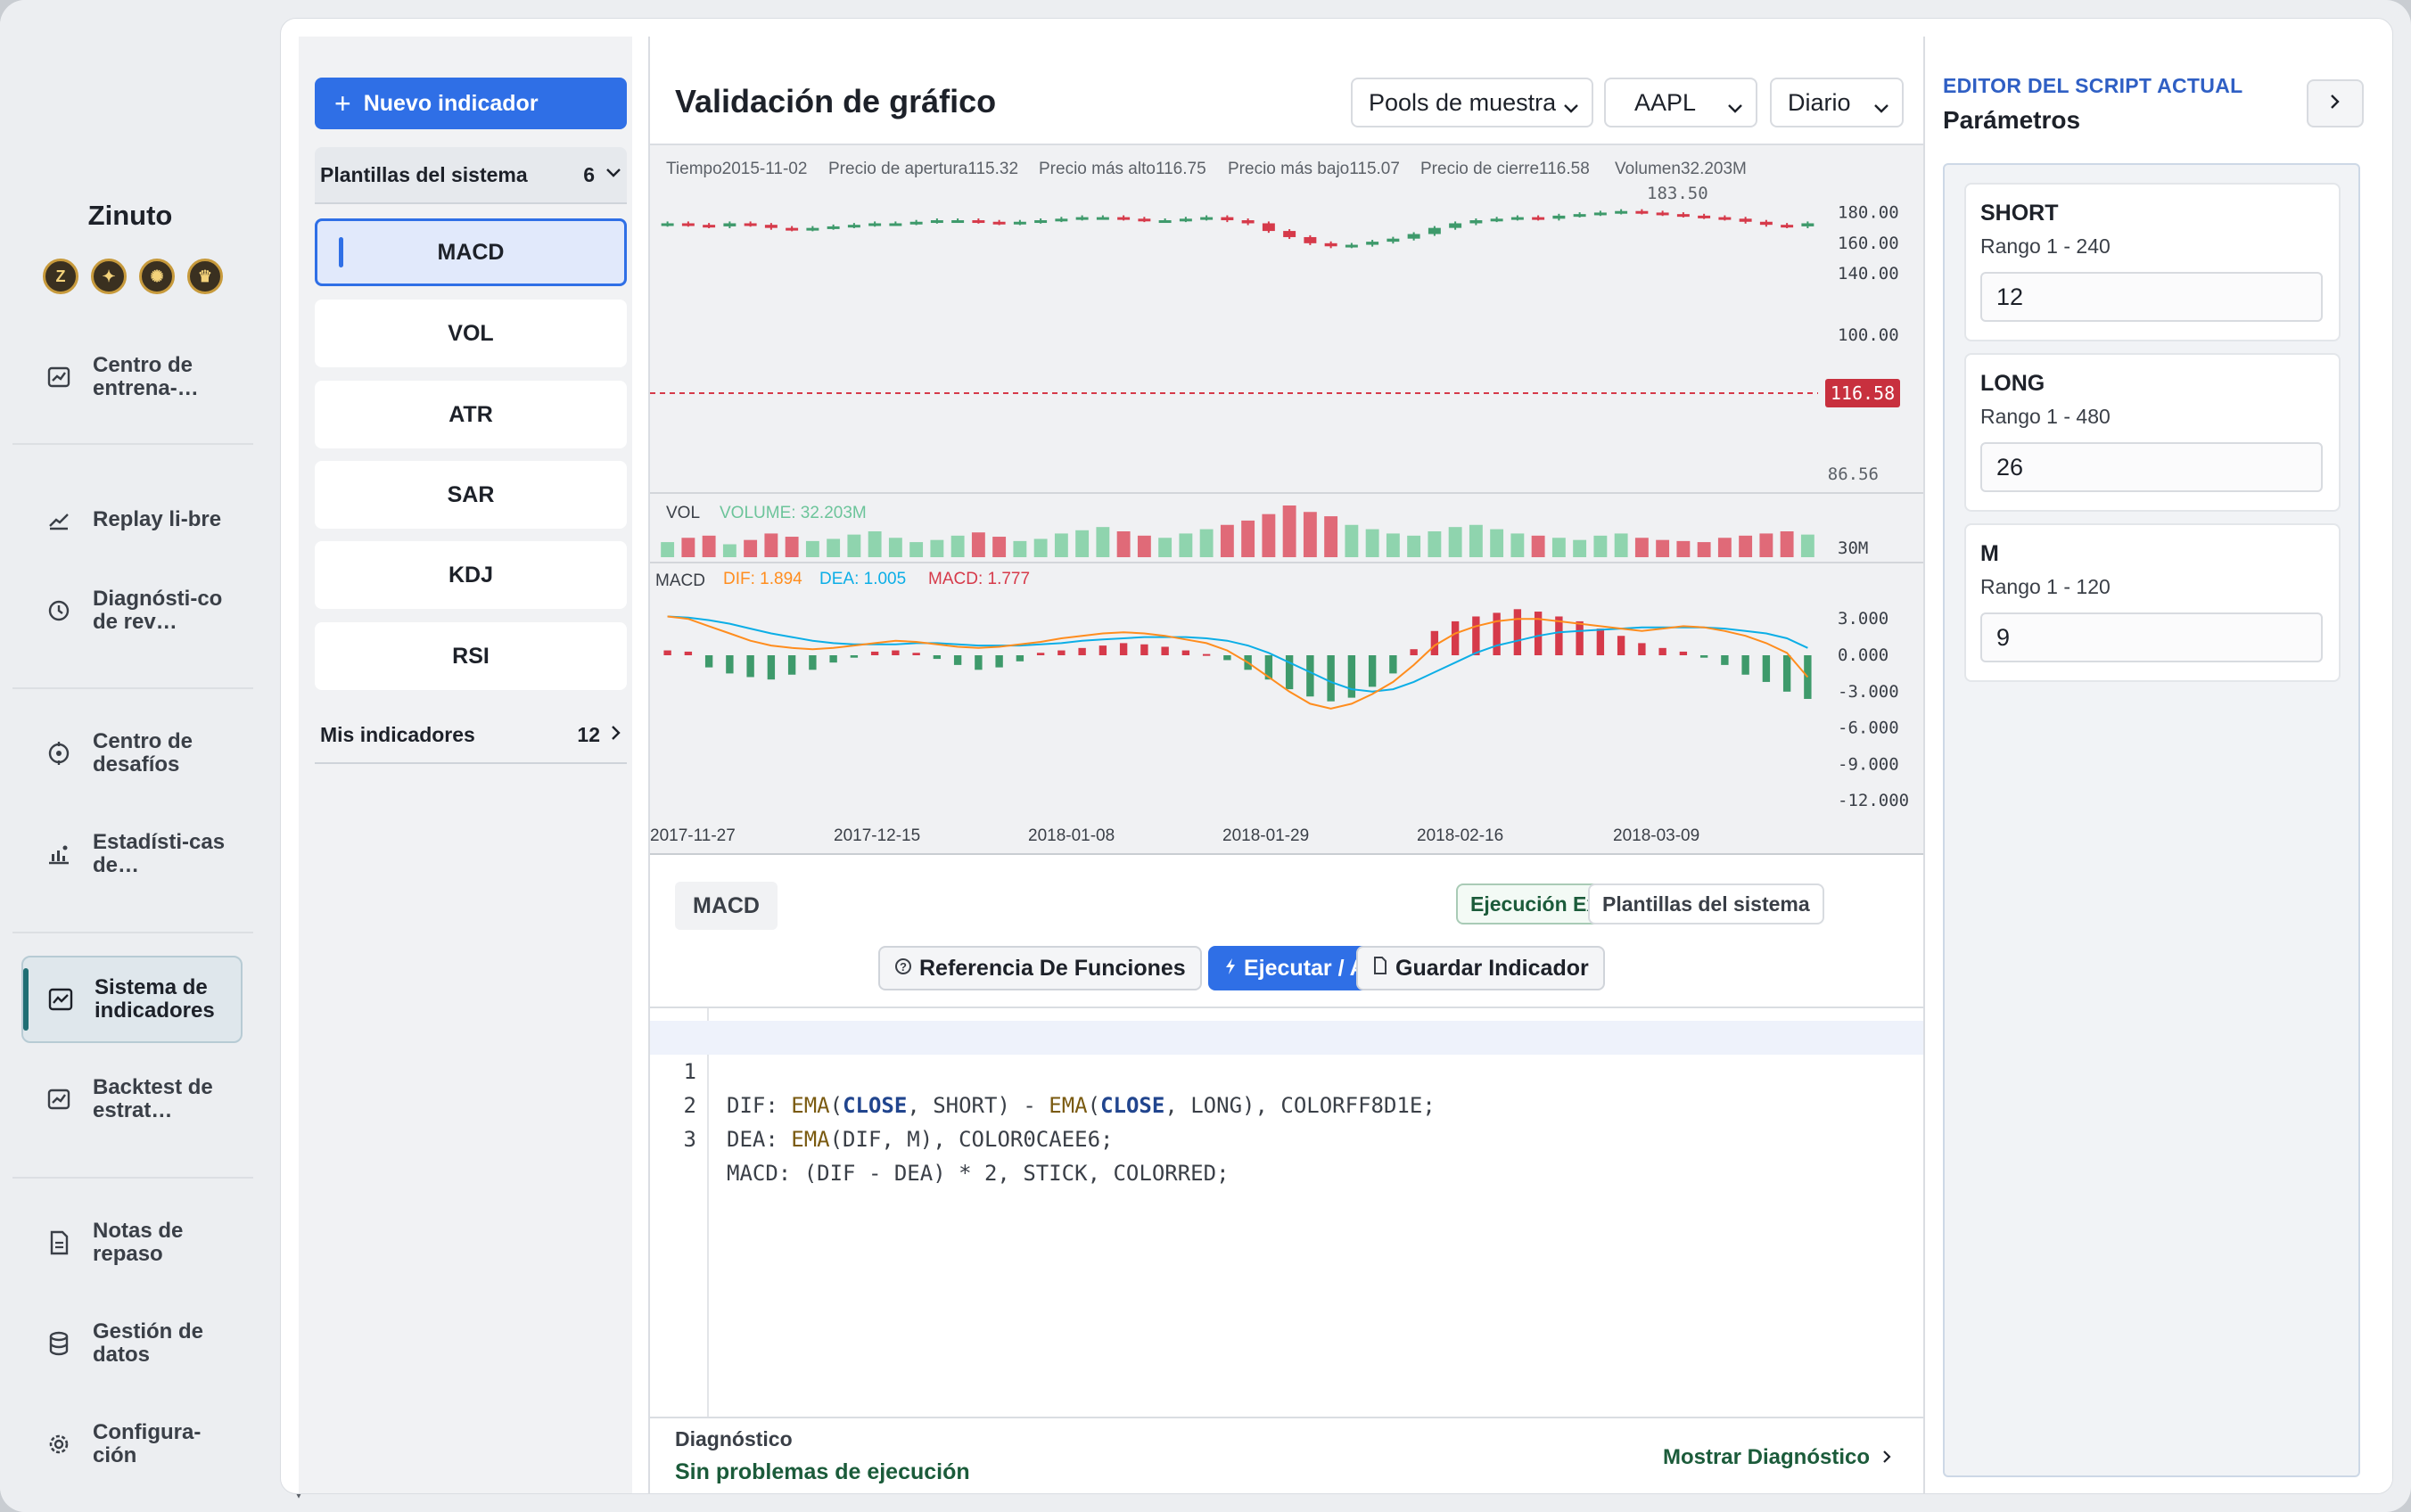  What do you see at coordinates (2093, 85) in the screenshot?
I see `panel-title: EDITOR DEL SCRIPT ACTUAL` at bounding box center [2093, 85].